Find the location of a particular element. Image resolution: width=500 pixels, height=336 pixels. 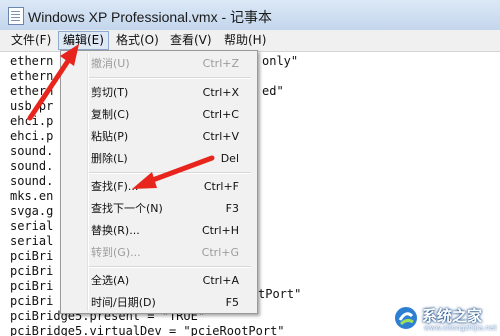

watermark-logo: 系统之家 www.xitongzhijia.net is located at coordinates (446, 318).